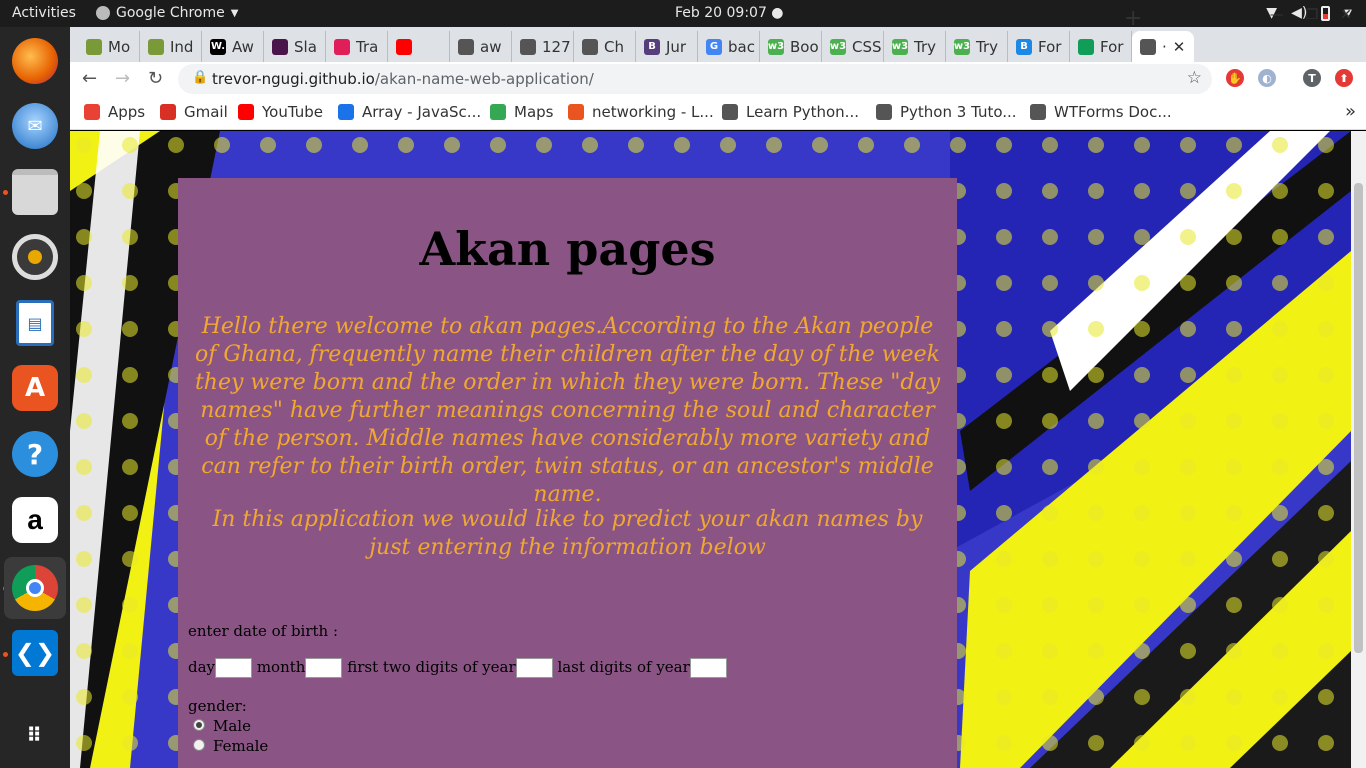 The width and height of the screenshot is (1366, 768). Describe the element at coordinates (35, 126) in the screenshot. I see `dock-thunderbird: ✉` at that location.